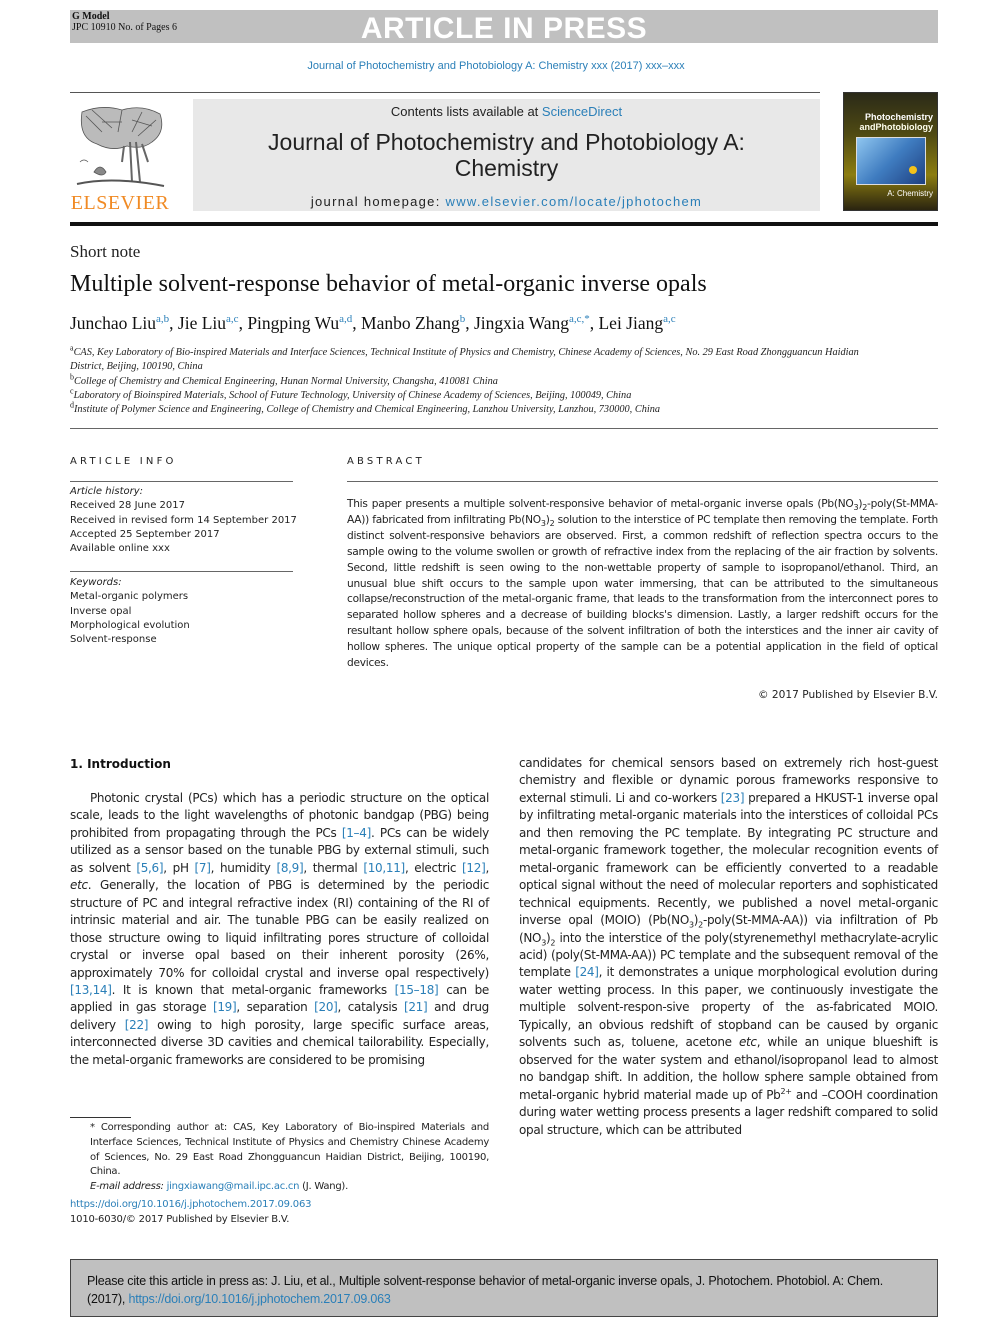 The height and width of the screenshot is (1323, 992). Describe the element at coordinates (410, 323) in the screenshot. I see `author-name: Manbo Zhang` at that location.